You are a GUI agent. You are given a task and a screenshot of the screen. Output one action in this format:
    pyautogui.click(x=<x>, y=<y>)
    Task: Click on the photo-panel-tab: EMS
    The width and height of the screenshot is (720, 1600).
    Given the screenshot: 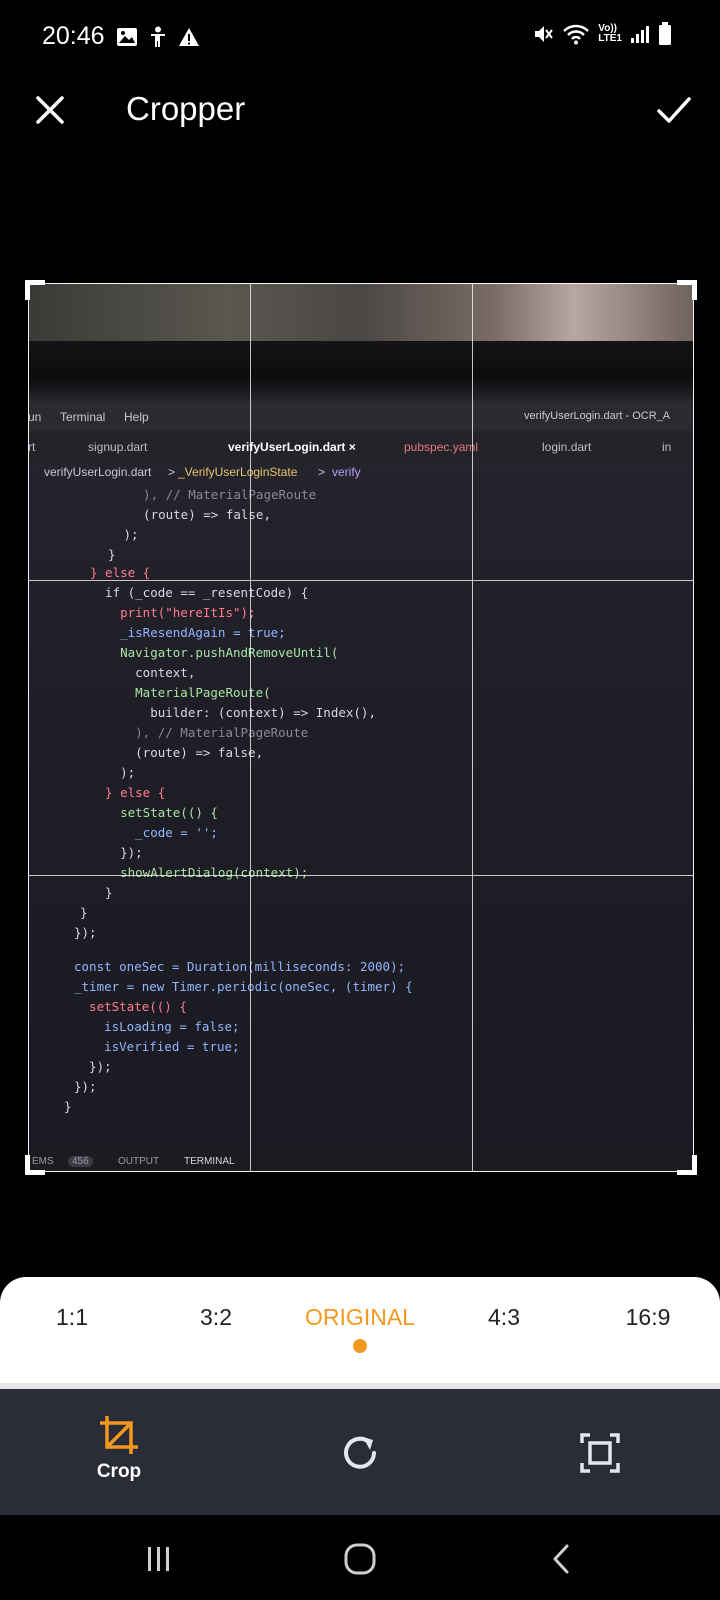 What is the action you would take?
    pyautogui.click(x=43, y=1161)
    